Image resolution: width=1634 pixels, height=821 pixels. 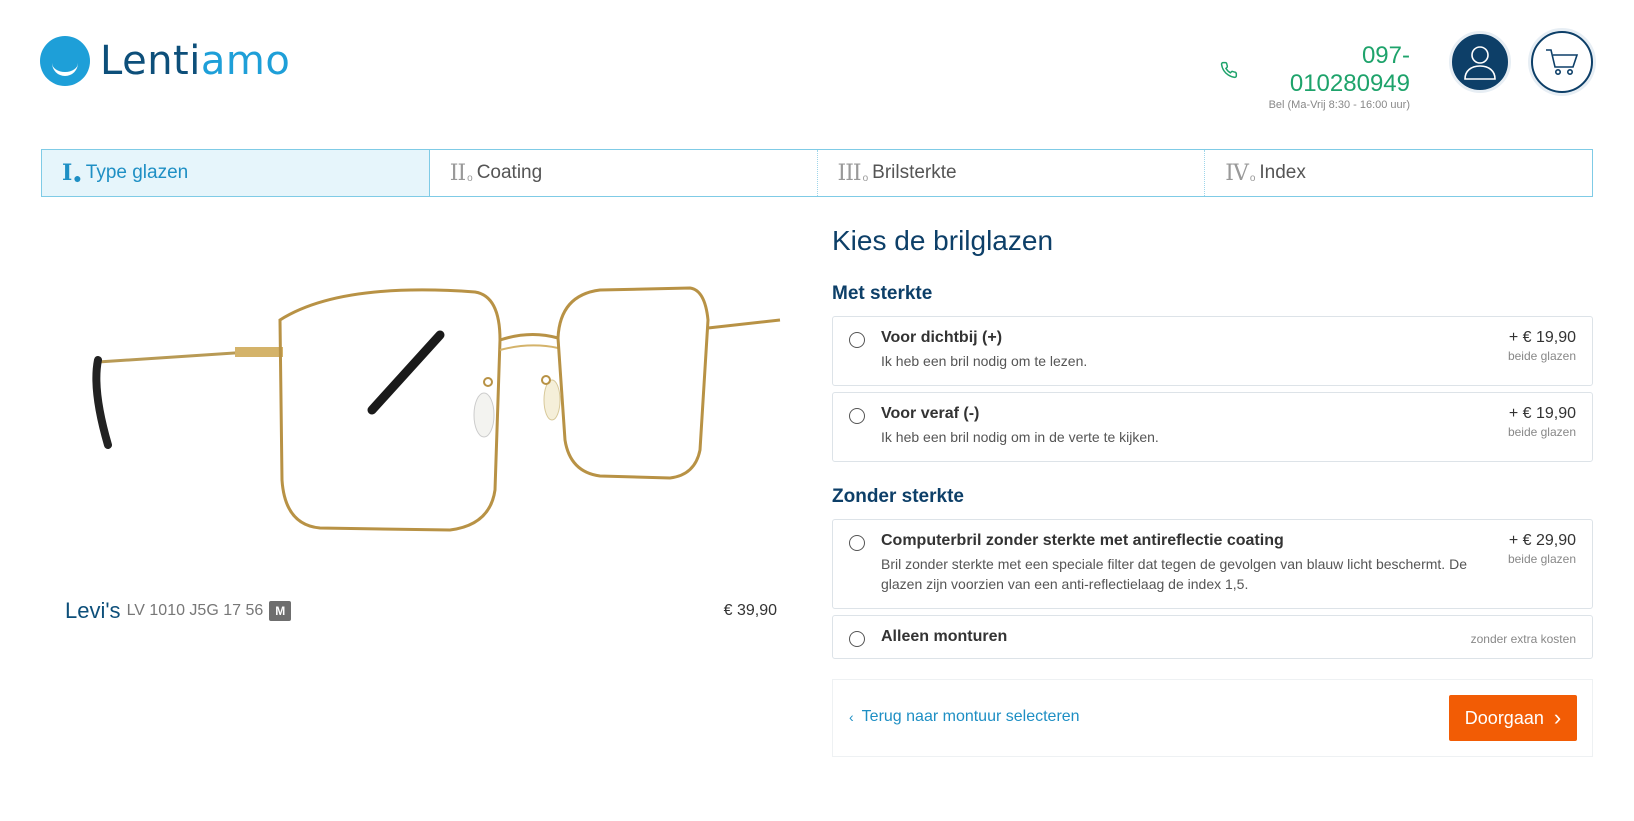 I want to click on logo-text: Lentiamo, so click(x=195, y=61).